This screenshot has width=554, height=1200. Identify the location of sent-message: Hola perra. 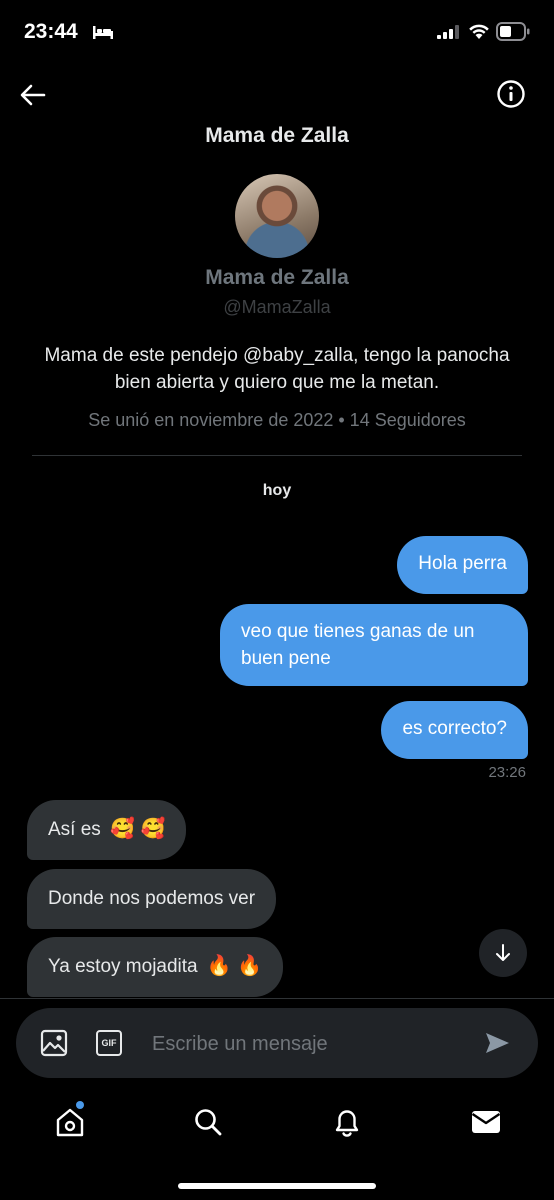
(462, 565).